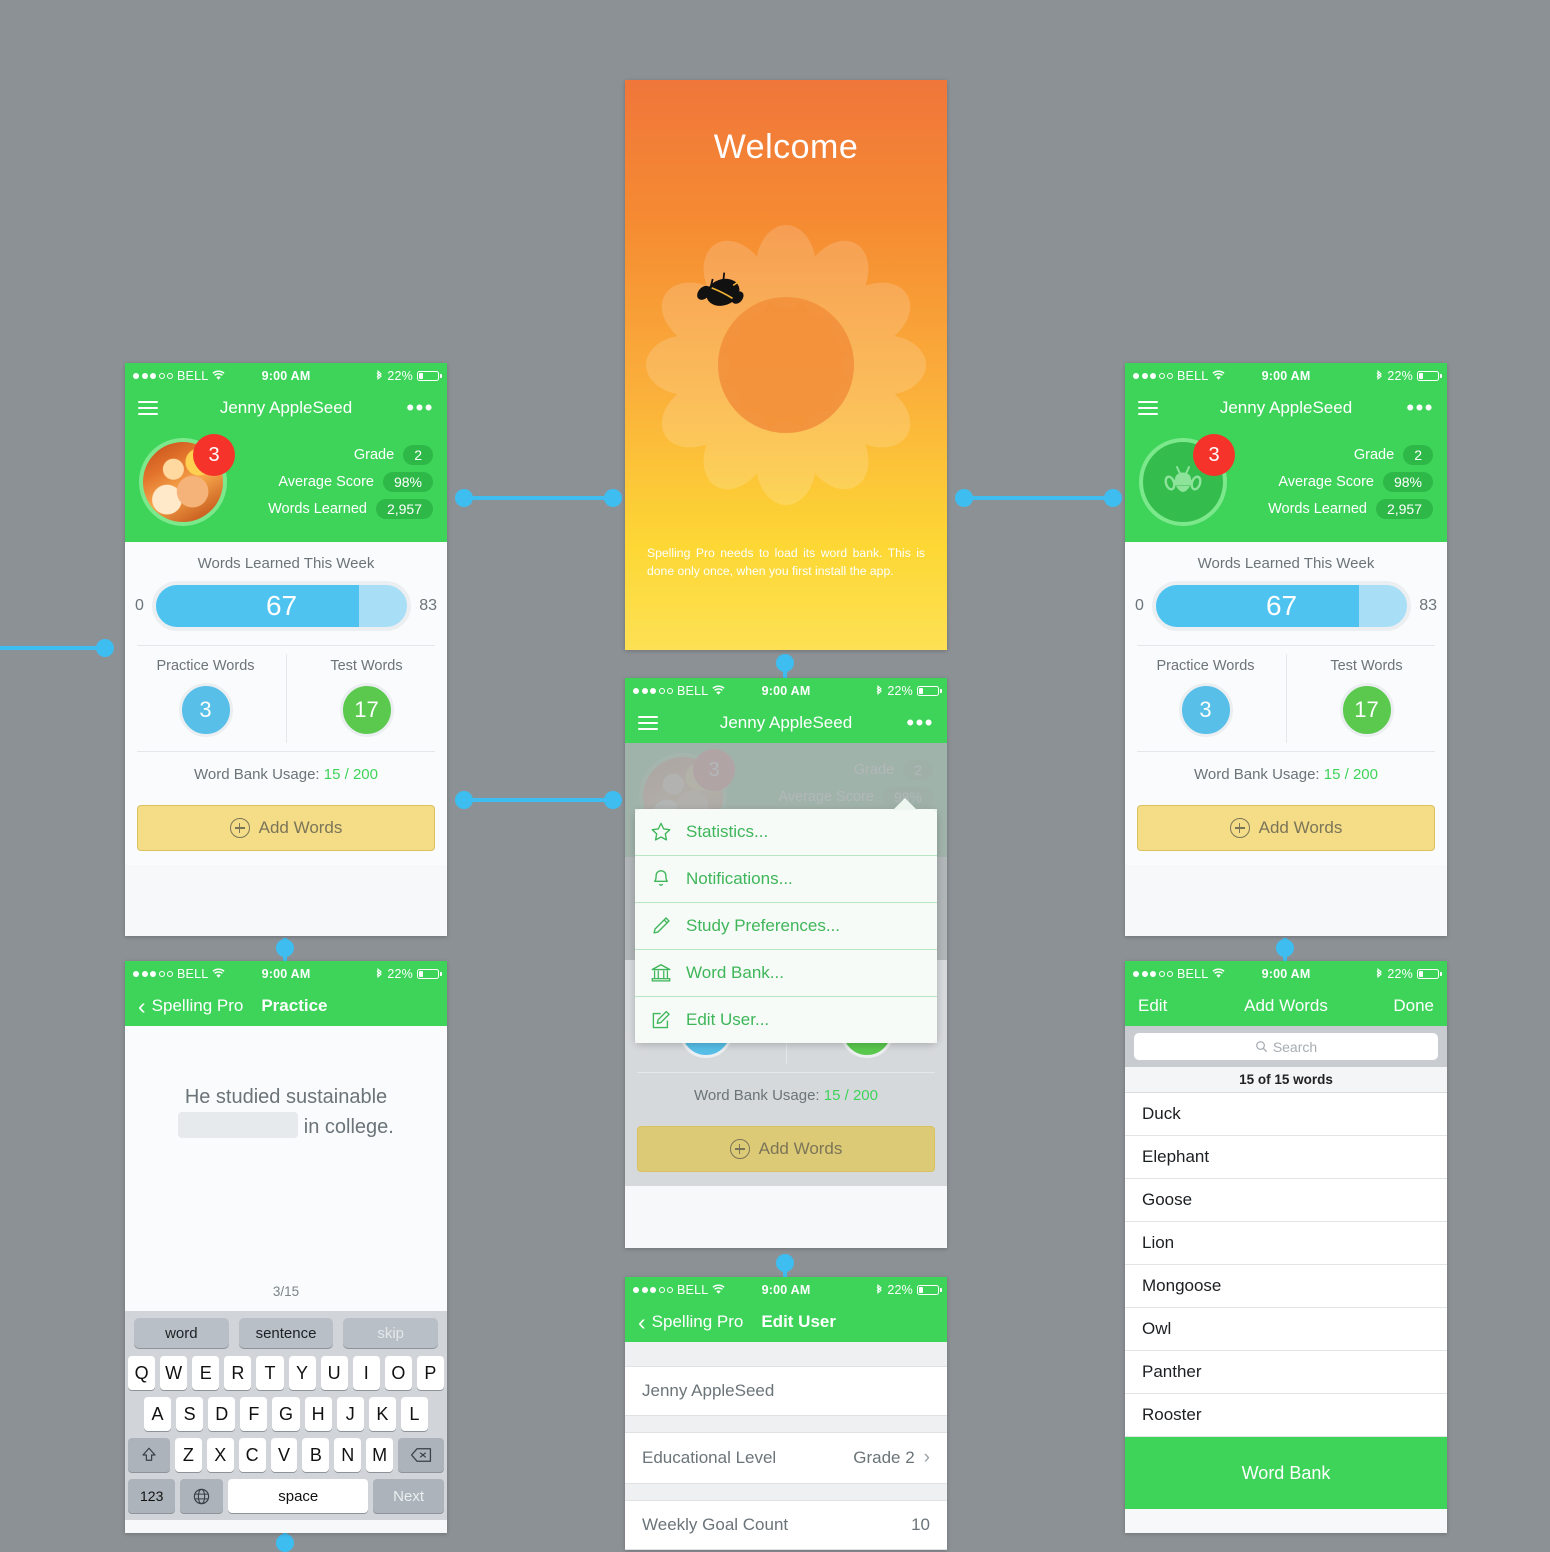 This screenshot has height=1552, width=1550. I want to click on key-o: O, so click(398, 1373).